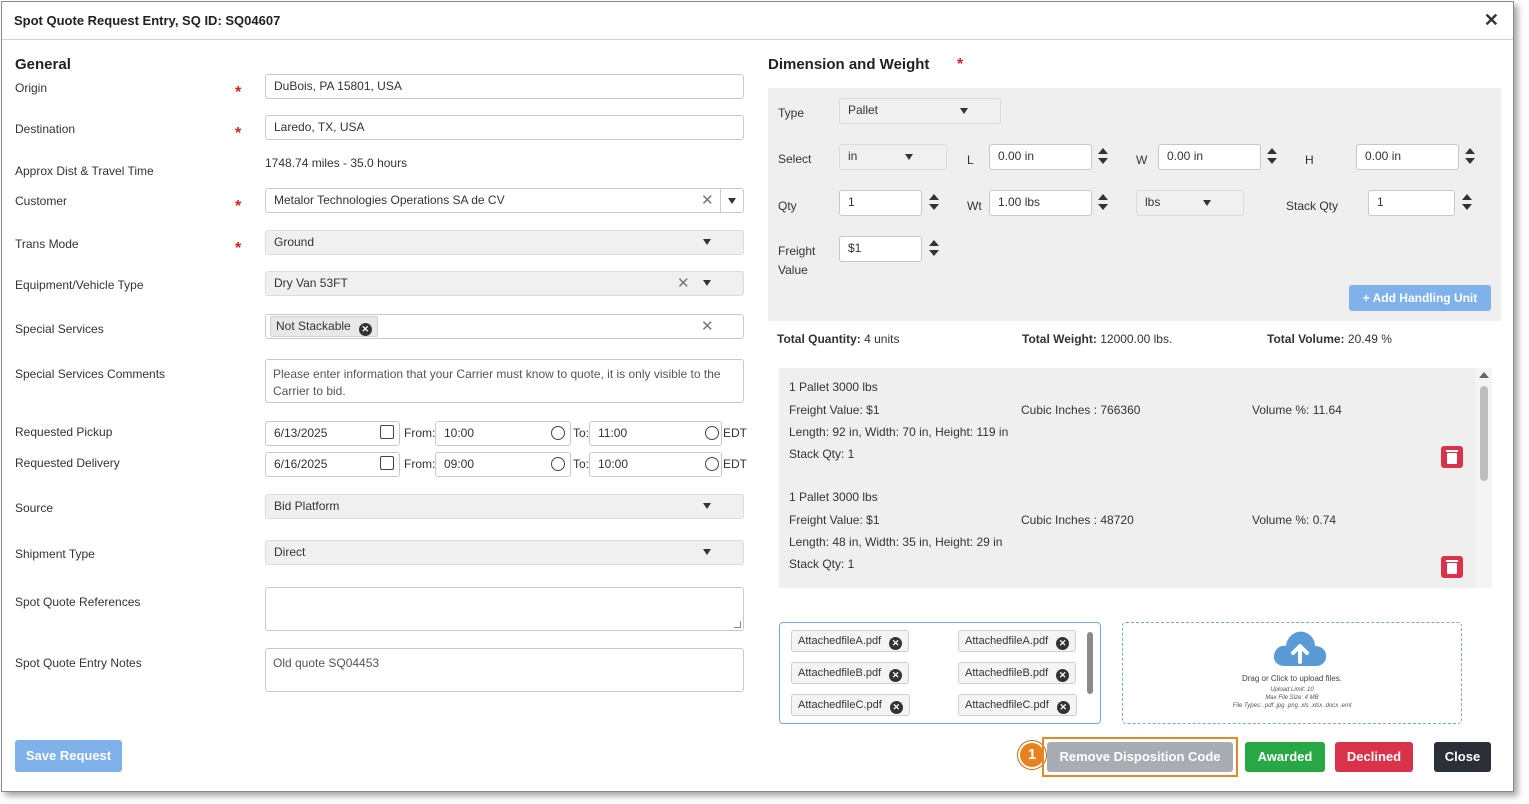  What do you see at coordinates (707, 200) in the screenshot?
I see `clear-customer-icon: ✕` at bounding box center [707, 200].